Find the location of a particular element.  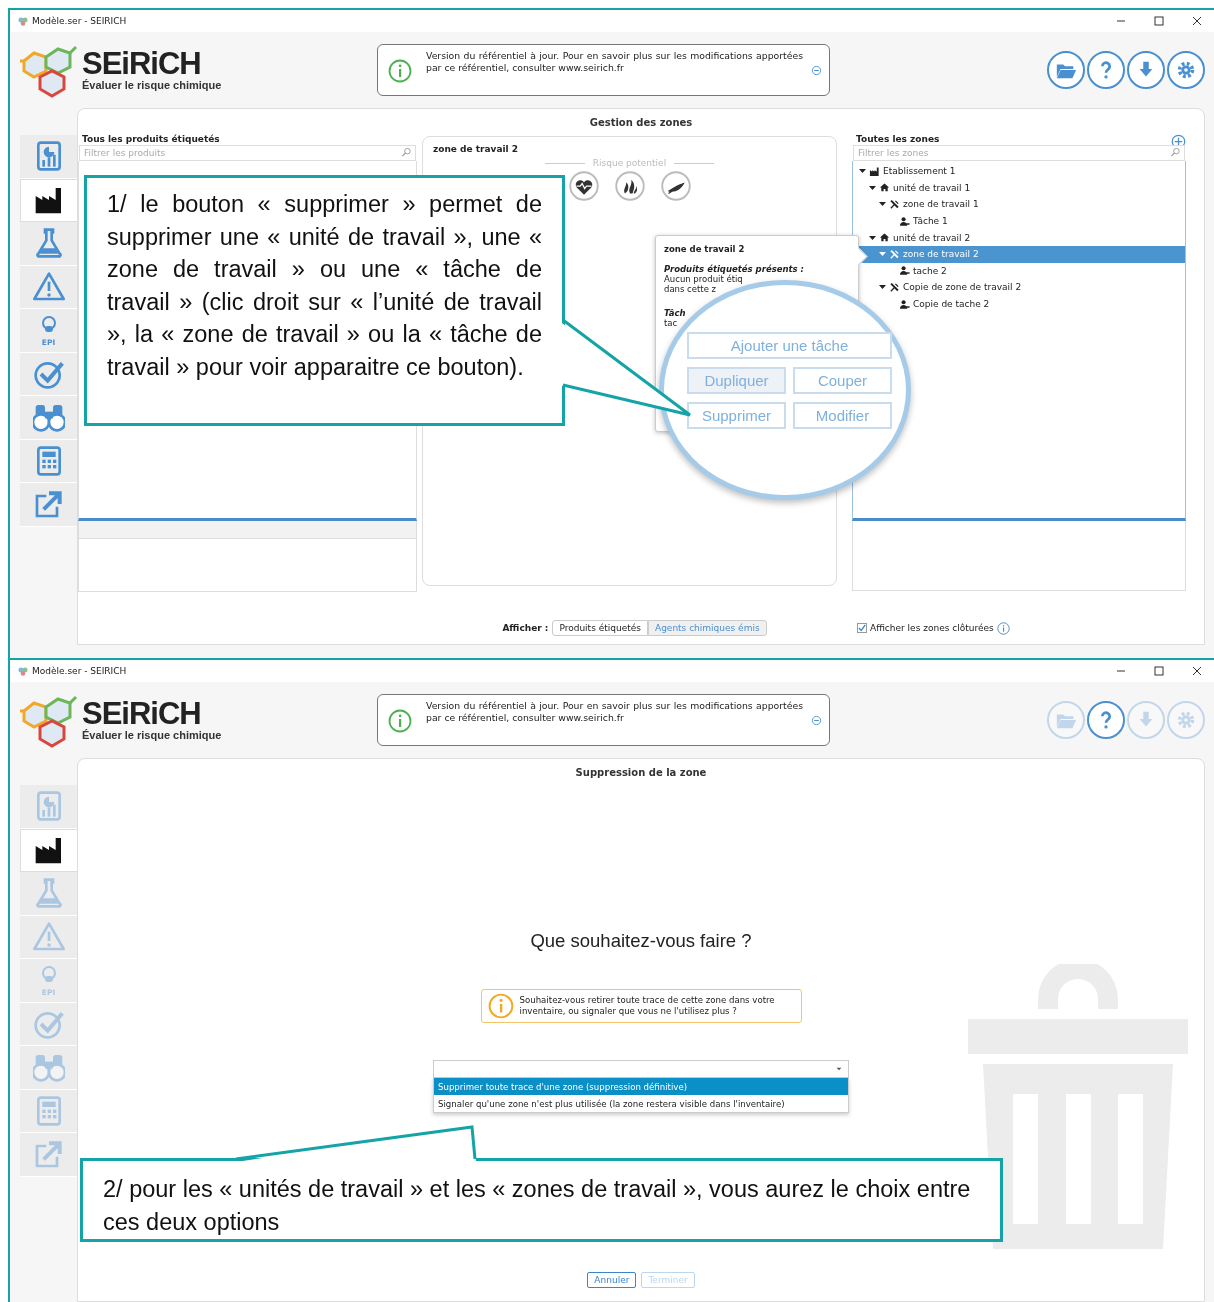

expanded-caret-icon is located at coordinates (882, 287).